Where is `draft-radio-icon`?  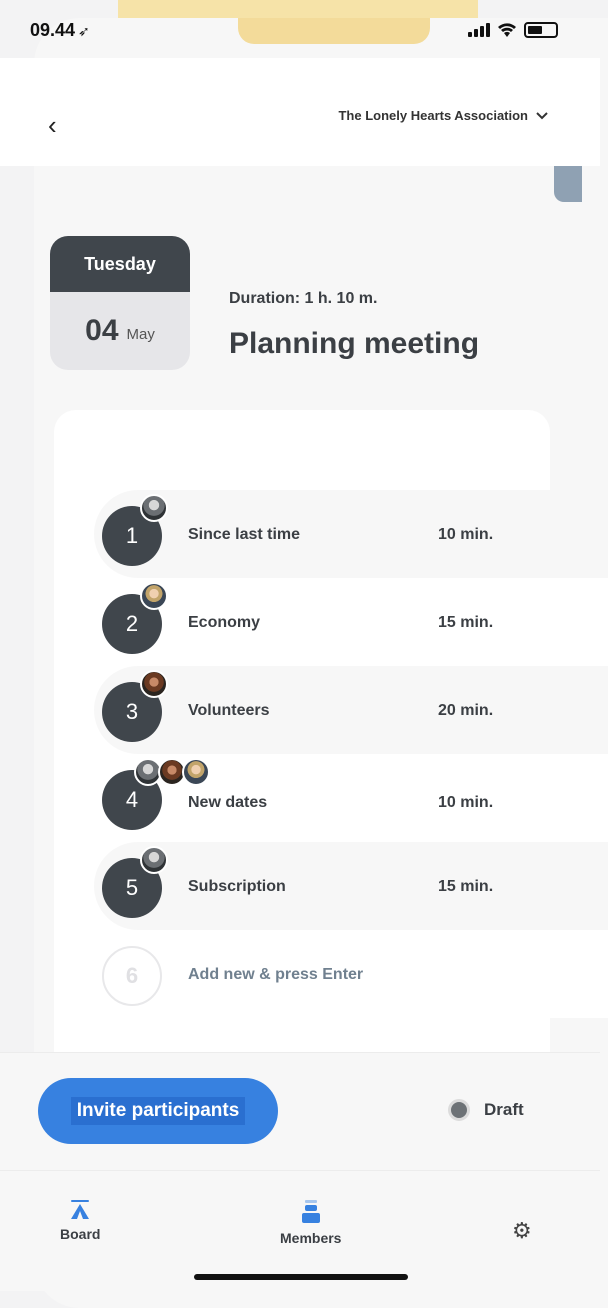
draft-radio-icon is located at coordinates (459, 1110).